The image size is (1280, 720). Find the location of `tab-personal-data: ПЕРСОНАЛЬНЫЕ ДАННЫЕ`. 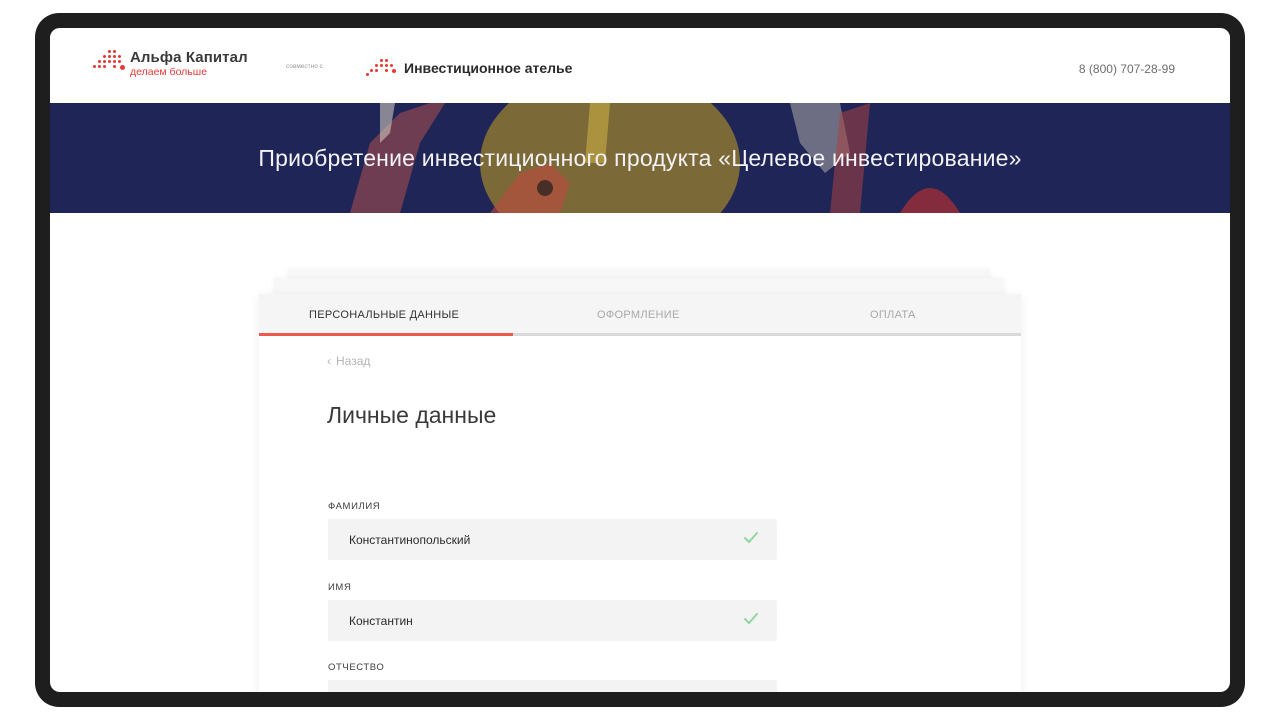

tab-personal-data: ПЕРСОНАЛЬНЫЕ ДАННЫЕ is located at coordinates (384, 315).